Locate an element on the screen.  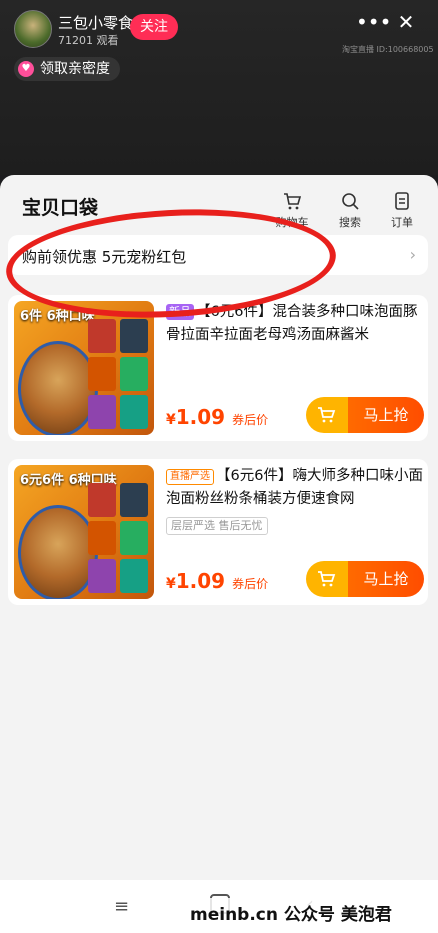
product-image: 6件 6种口味 is located at coordinates (84, 368).